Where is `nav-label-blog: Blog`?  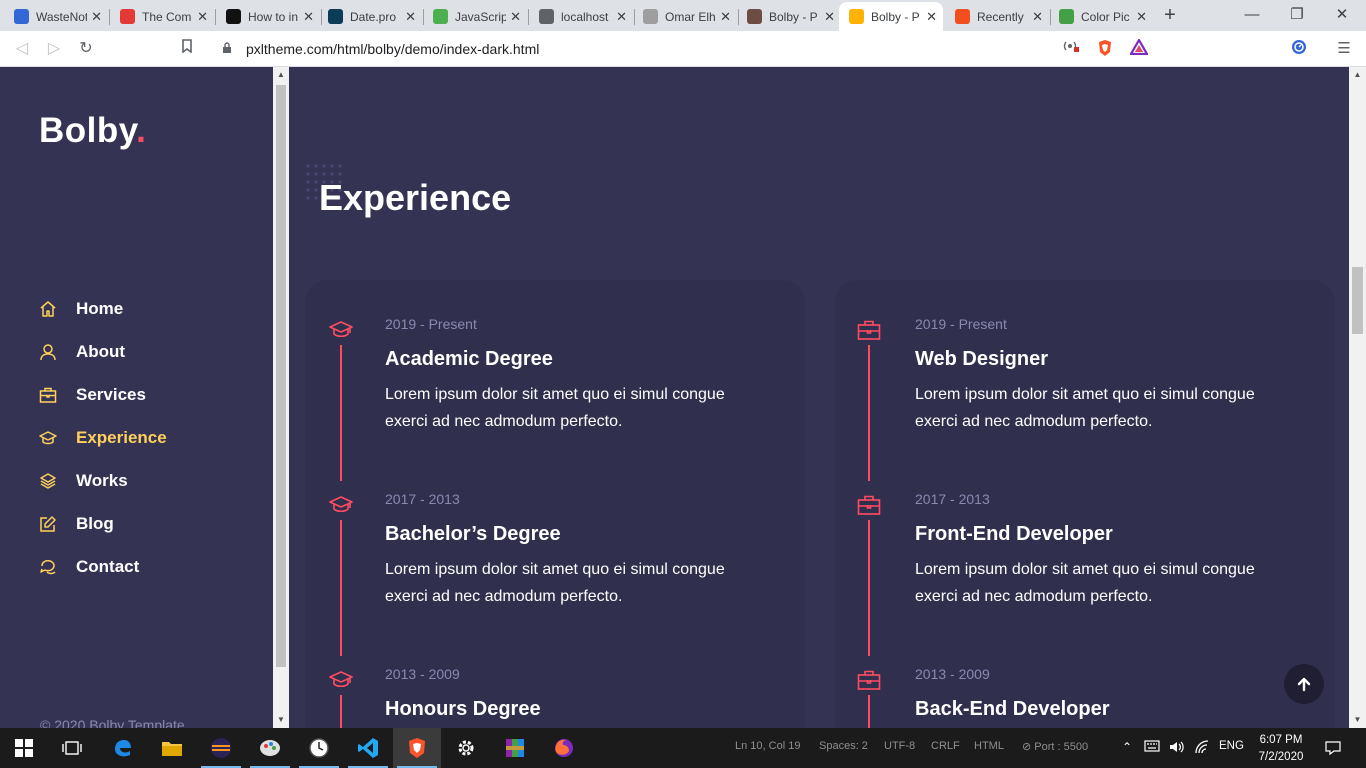
nav-label-blog: Blog is located at coordinates (95, 523).